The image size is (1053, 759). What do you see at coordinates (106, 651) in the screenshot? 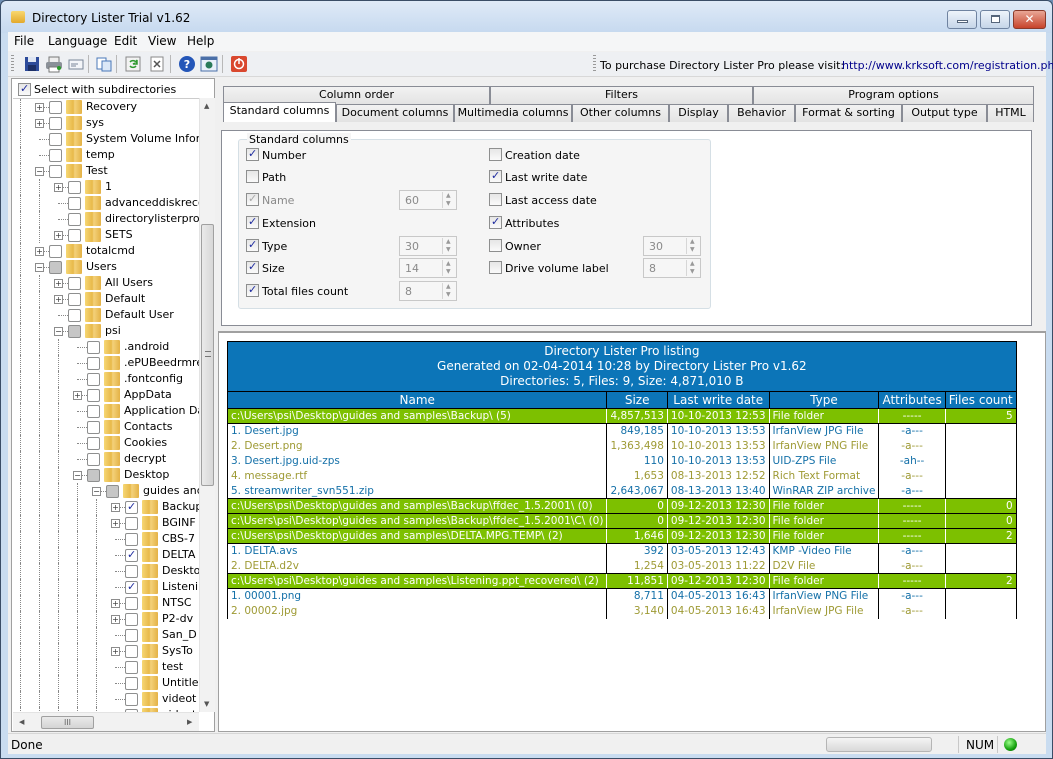
I see `tree-item: + SysTo` at bounding box center [106, 651].